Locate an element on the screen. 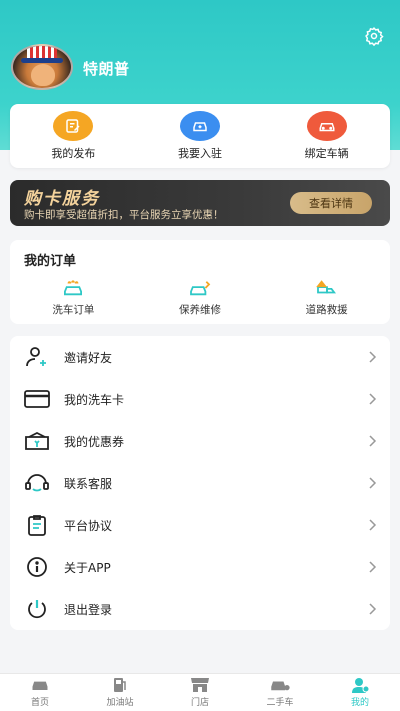  order-label: 洗车订单 is located at coordinates (73, 310).